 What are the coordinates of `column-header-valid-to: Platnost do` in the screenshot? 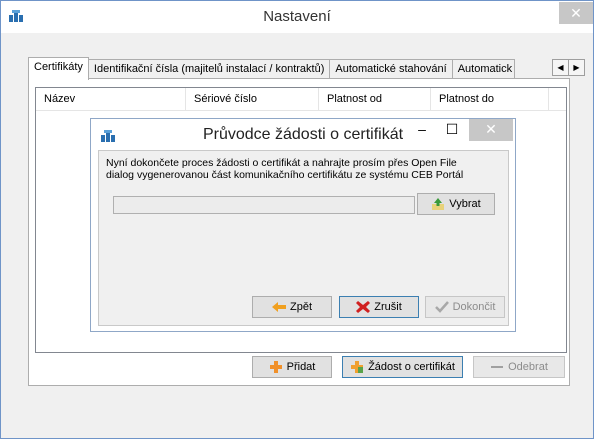 It's located at (490, 99).